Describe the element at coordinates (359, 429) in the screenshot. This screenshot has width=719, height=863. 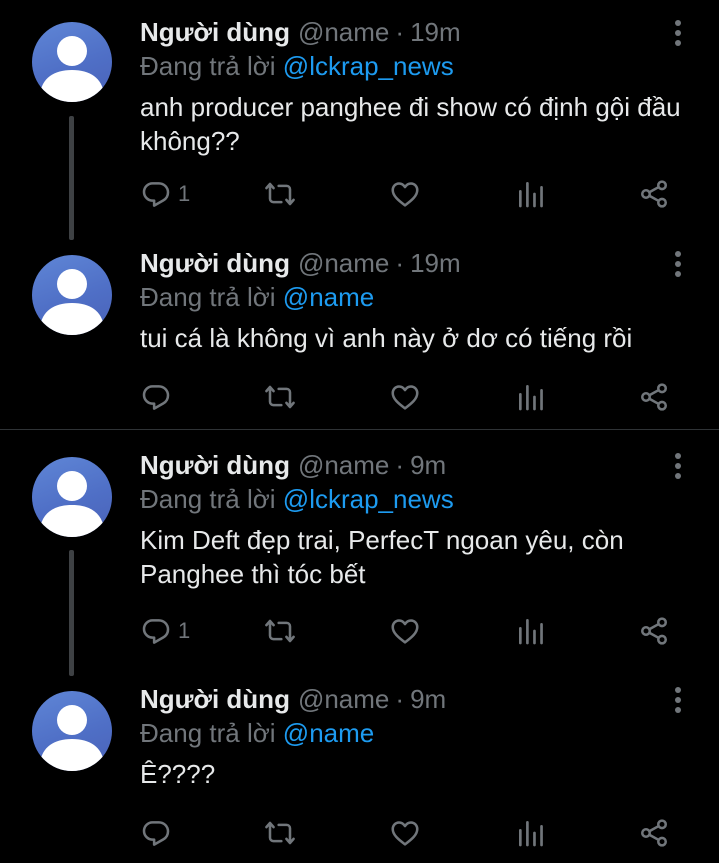
I see `thread-divider` at that location.